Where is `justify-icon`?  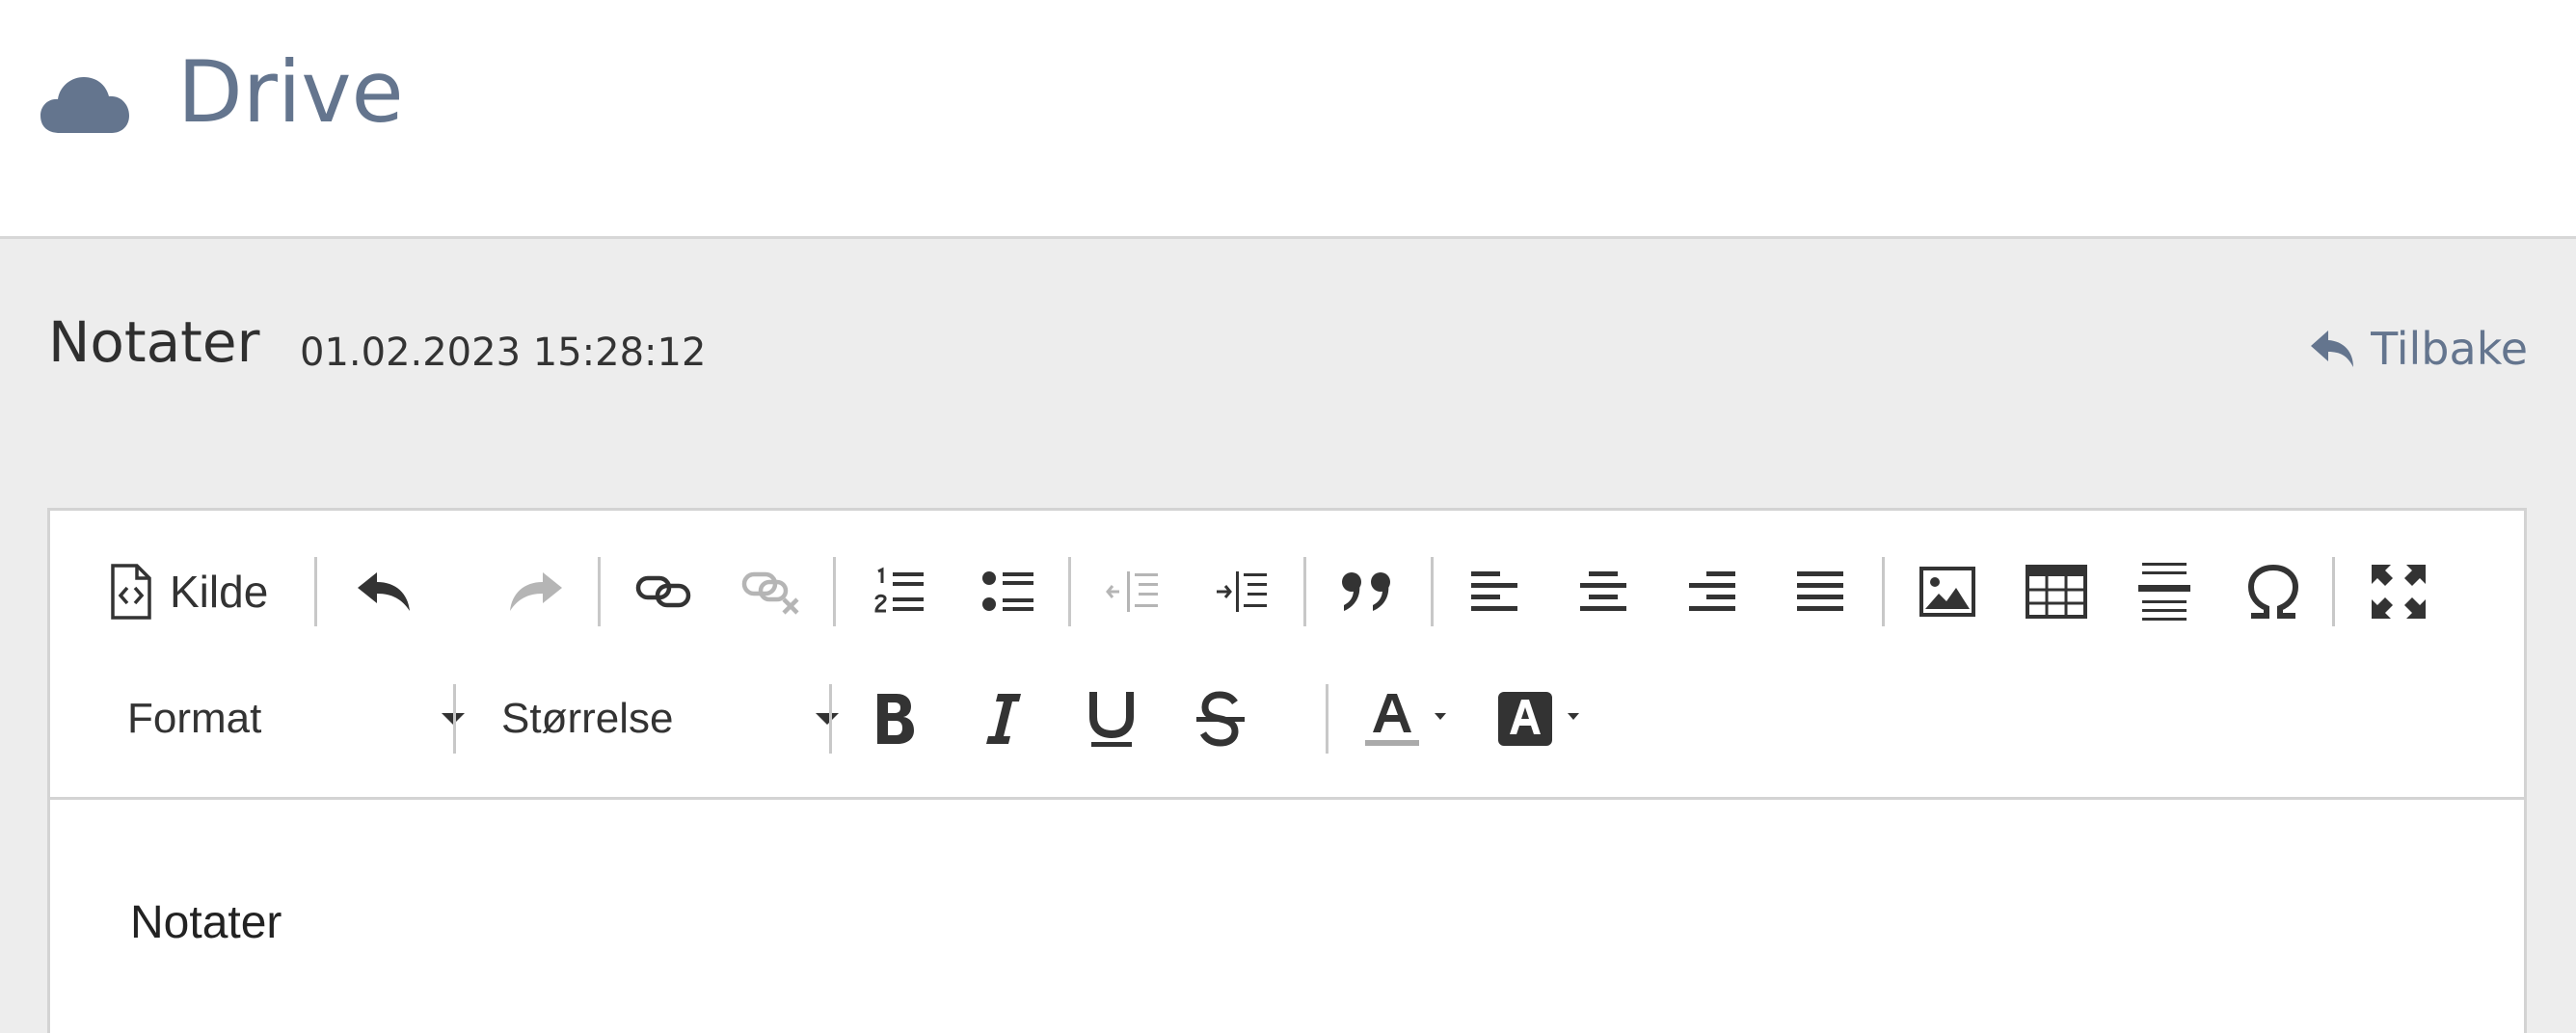 justify-icon is located at coordinates (1820, 591).